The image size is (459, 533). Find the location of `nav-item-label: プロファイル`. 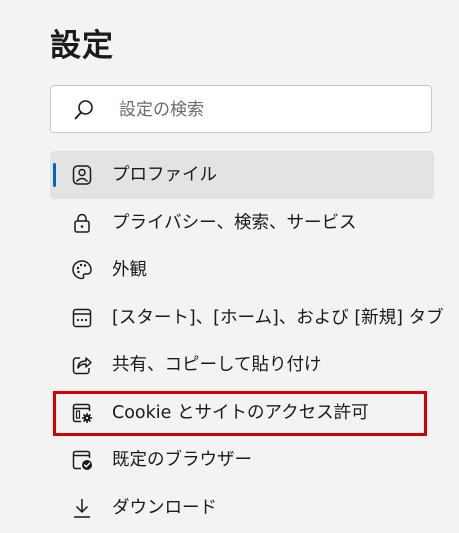

nav-item-label: プロファイル is located at coordinates (164, 175).